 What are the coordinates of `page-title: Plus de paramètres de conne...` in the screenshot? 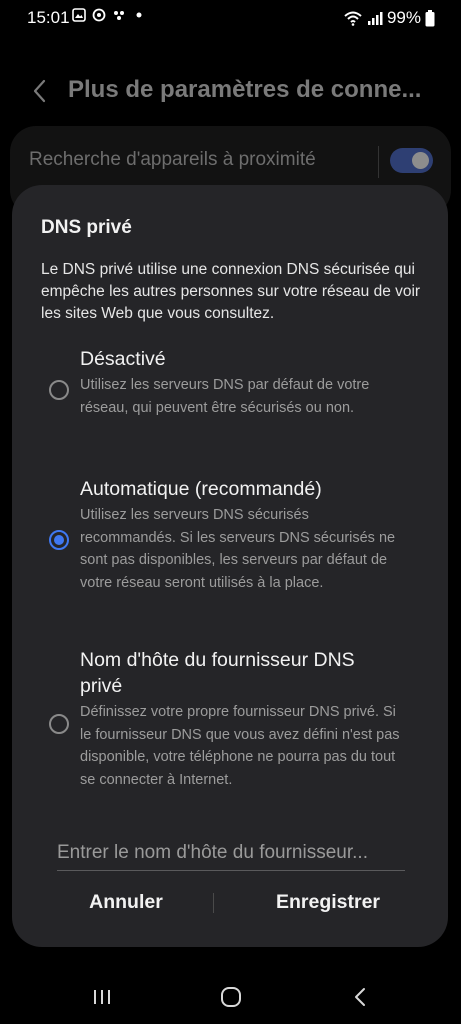 It's located at (245, 89).